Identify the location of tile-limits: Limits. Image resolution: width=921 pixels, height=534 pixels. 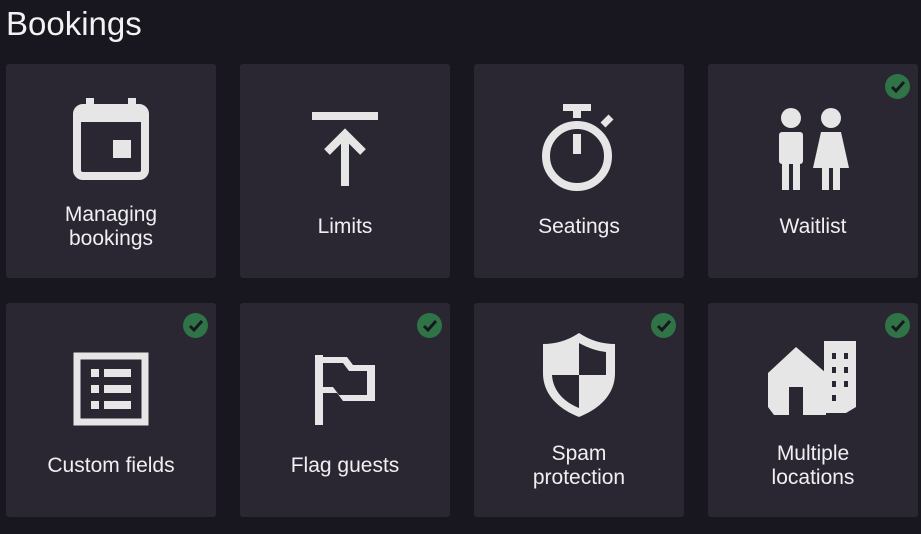
(345, 171).